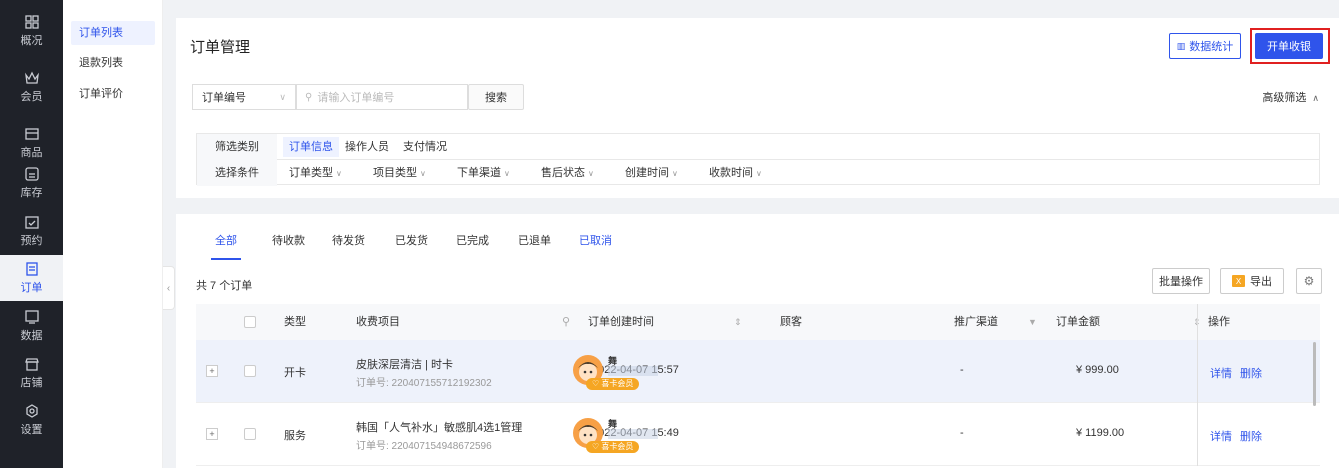 The height and width of the screenshot is (468, 1339). I want to click on order-icon, so click(32, 268).